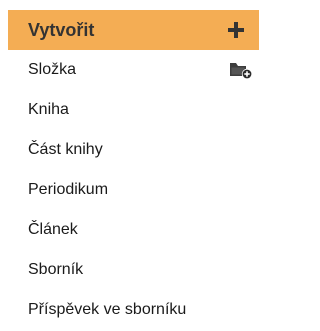  What do you see at coordinates (53, 229) in the screenshot?
I see `menu-item-label: Článek` at bounding box center [53, 229].